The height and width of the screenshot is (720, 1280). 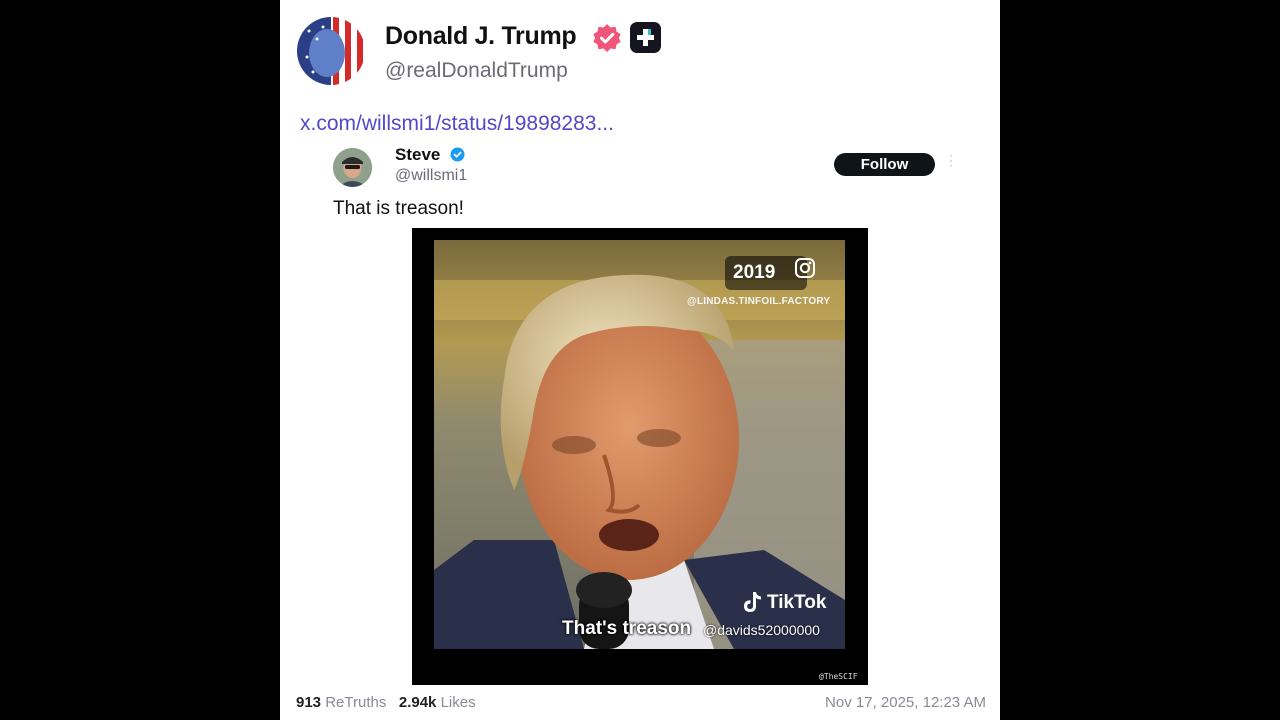 I want to click on post-timestamp: Nov 17, 2025, 12:23 AM, so click(x=905, y=702).